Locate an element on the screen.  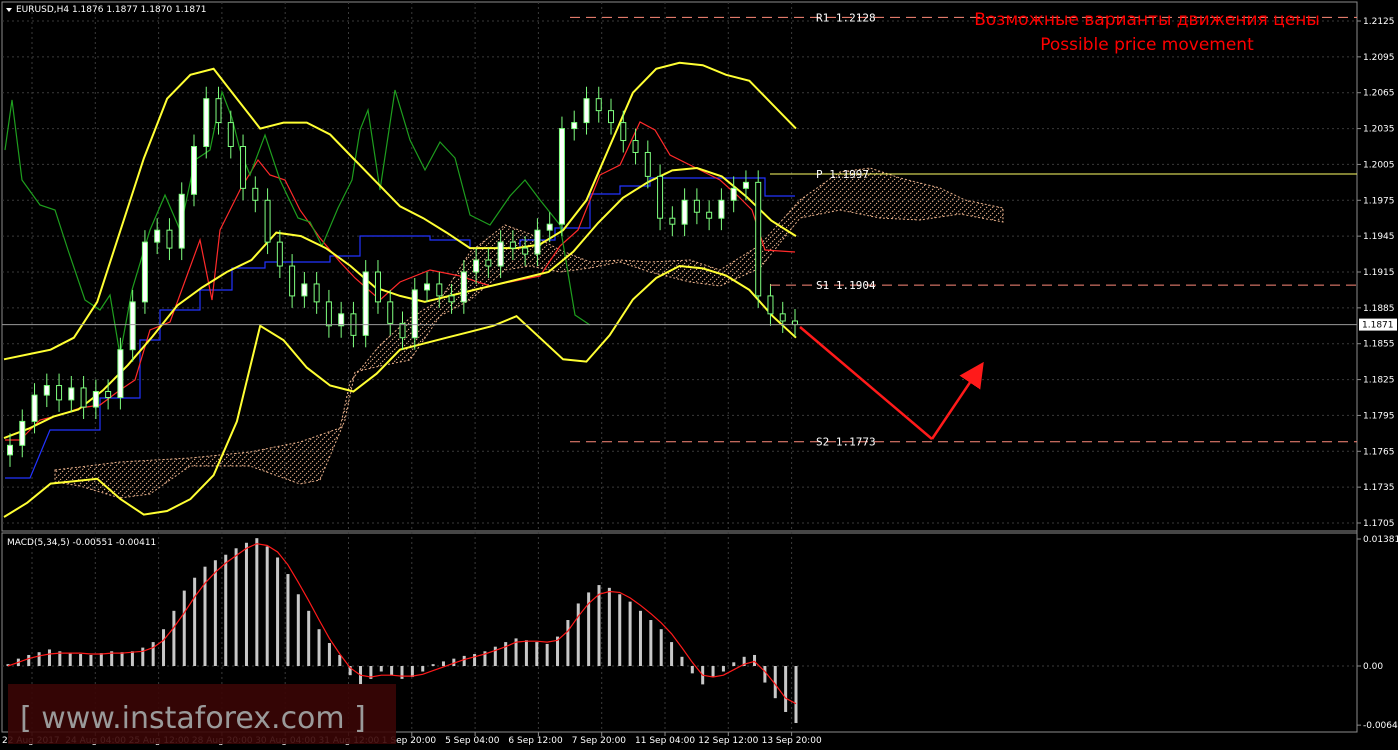
annotation-ru: Возможные варианты движения цены is located at coordinates (1147, 20).